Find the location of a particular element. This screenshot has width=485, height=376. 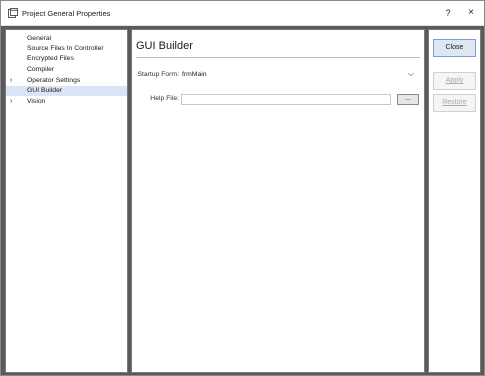

help-file-input is located at coordinates (286, 99).